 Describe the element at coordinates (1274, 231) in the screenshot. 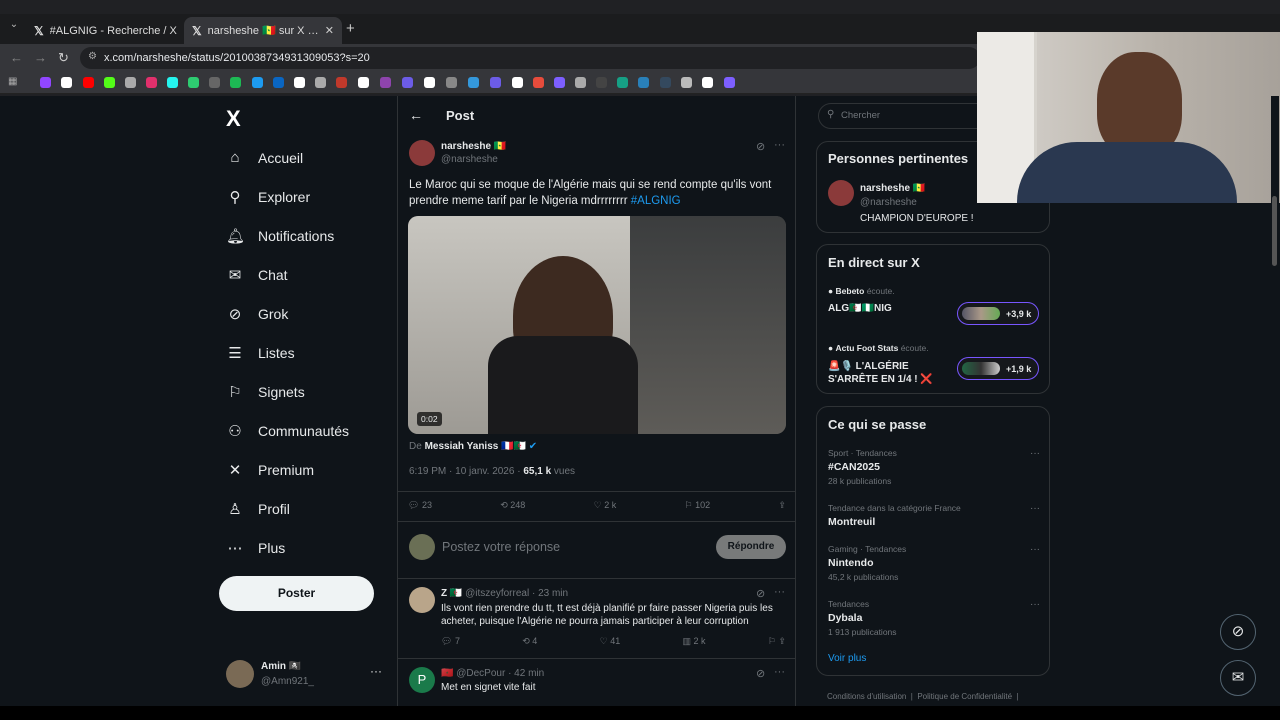

I see `scrollbar-thumb` at that location.